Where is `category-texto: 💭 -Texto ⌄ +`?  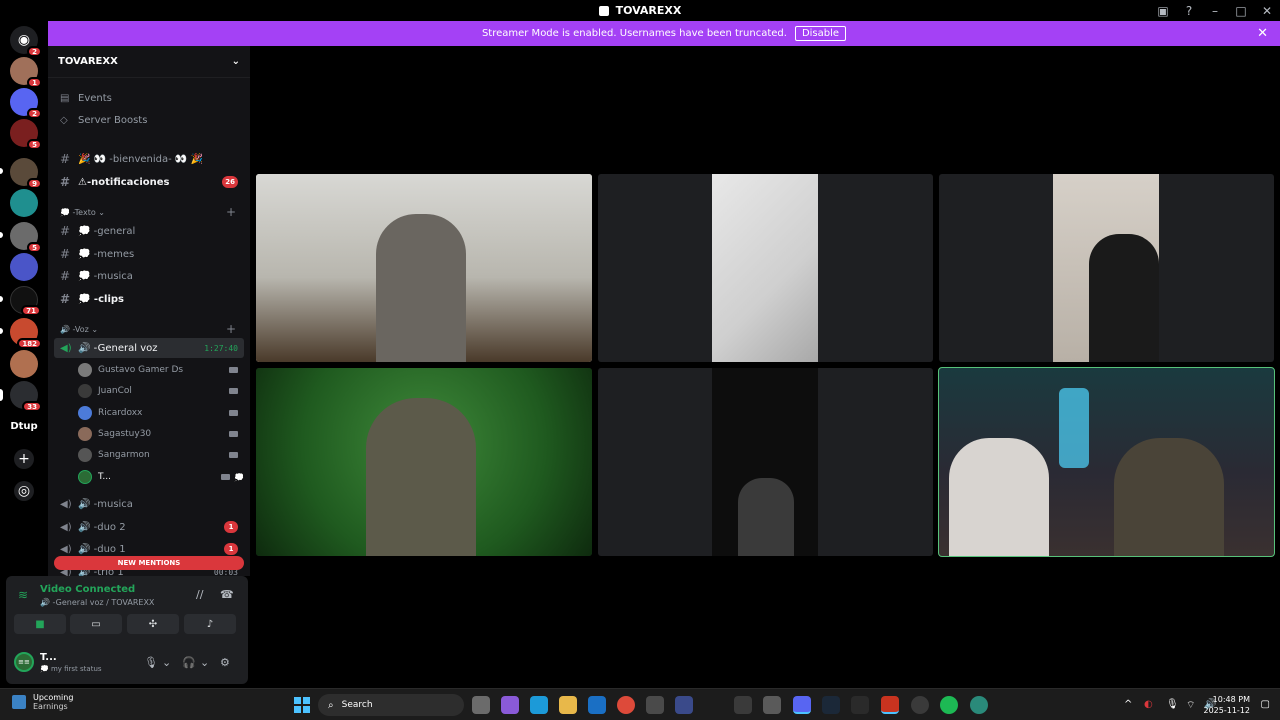
category-texto: 💭 -Texto ⌄ + is located at coordinates (149, 212).